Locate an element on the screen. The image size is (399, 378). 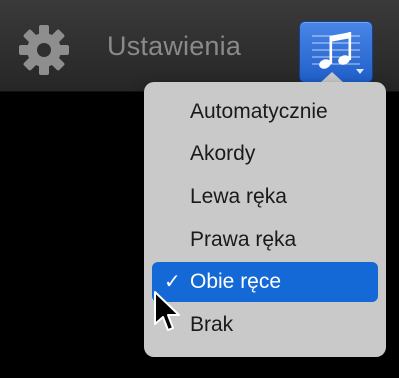
menu-item-label: Brak is located at coordinates (212, 324).